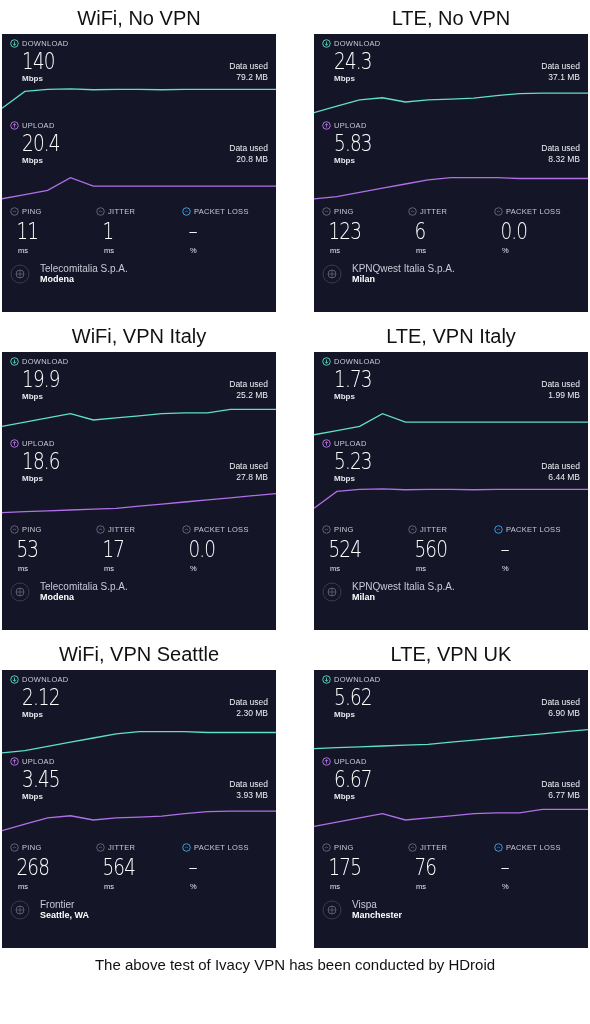 This screenshot has height=1024, width=590. Describe the element at coordinates (345, 549) in the screenshot. I see `stat-value: 524` at that location.